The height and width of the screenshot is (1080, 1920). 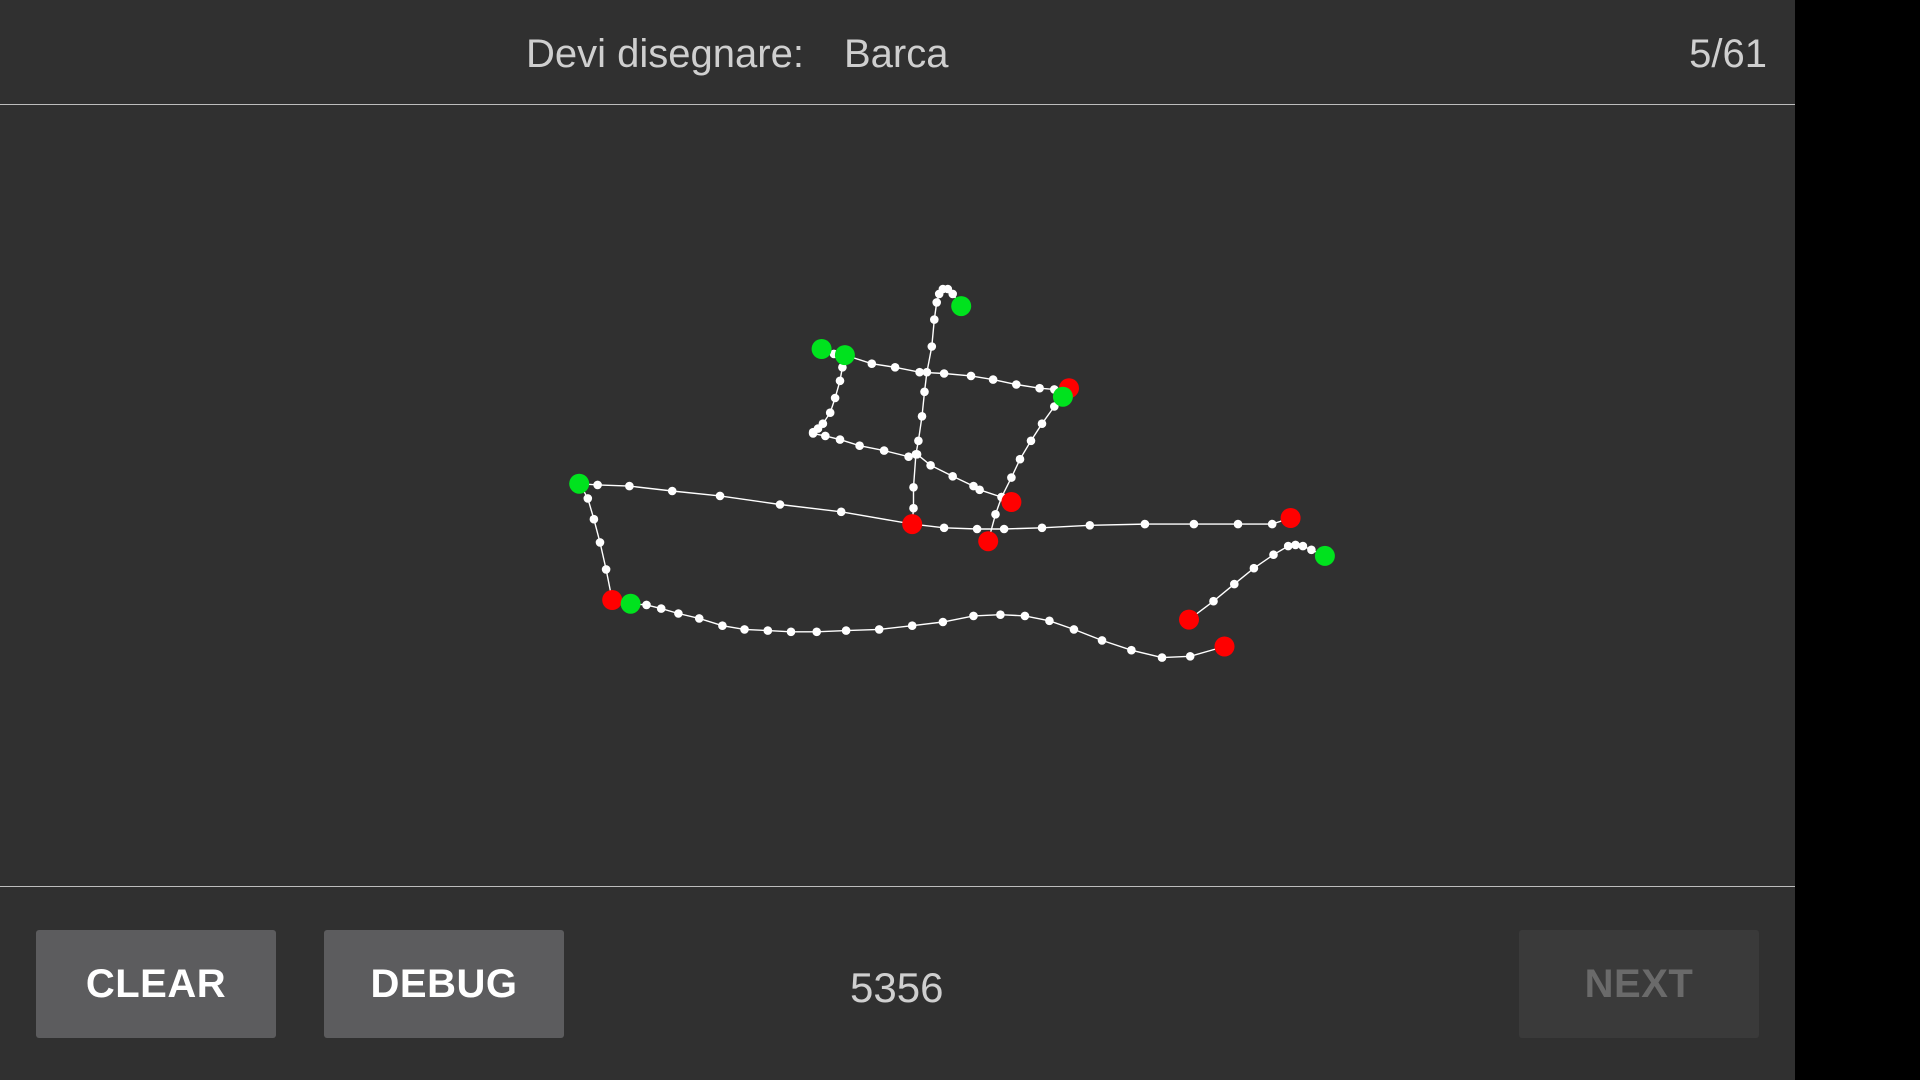 I want to click on clear-button: CLEAR, so click(x=156, y=984).